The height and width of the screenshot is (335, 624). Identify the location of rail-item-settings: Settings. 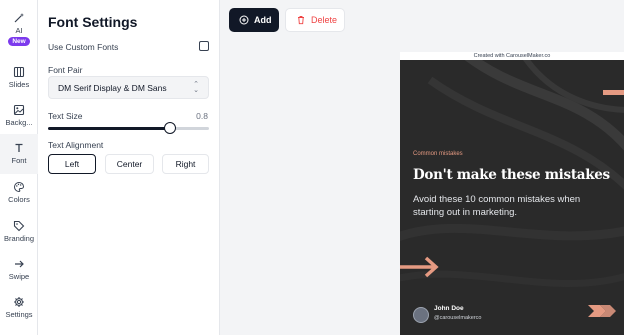
(19, 307).